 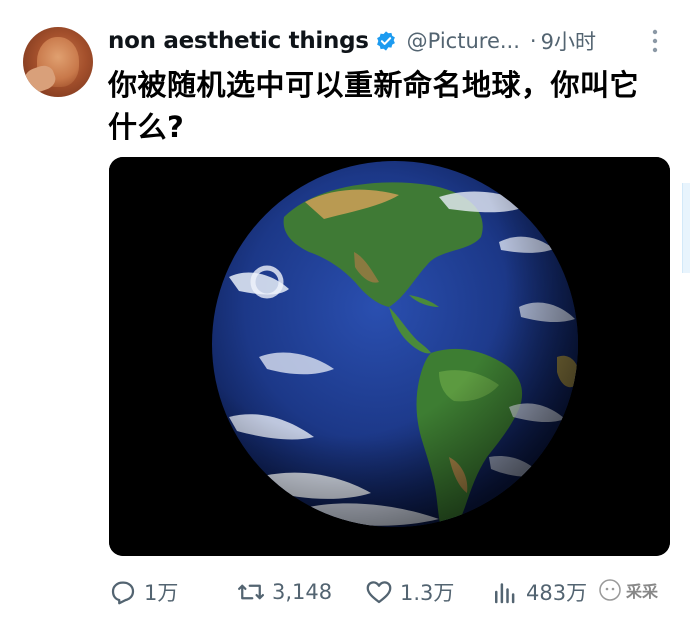 What do you see at coordinates (610, 590) in the screenshot?
I see `wechat-logo-icon` at bounding box center [610, 590].